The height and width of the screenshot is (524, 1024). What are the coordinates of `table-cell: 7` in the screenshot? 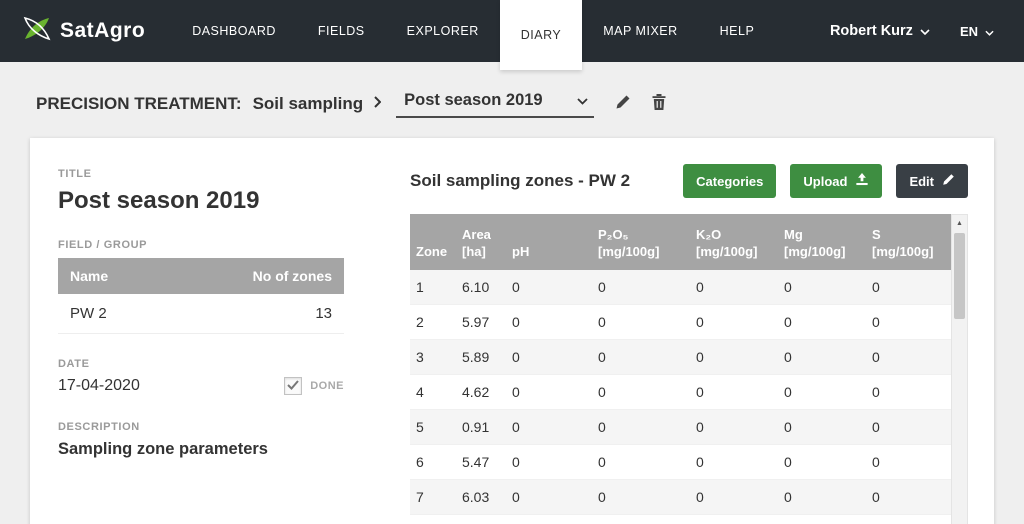 It's located at (433, 497).